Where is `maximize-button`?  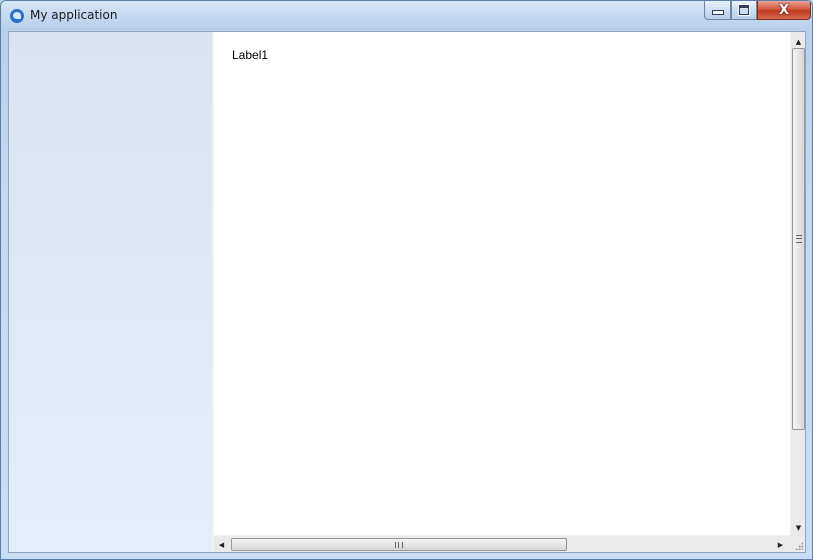
maximize-button is located at coordinates (744, 10).